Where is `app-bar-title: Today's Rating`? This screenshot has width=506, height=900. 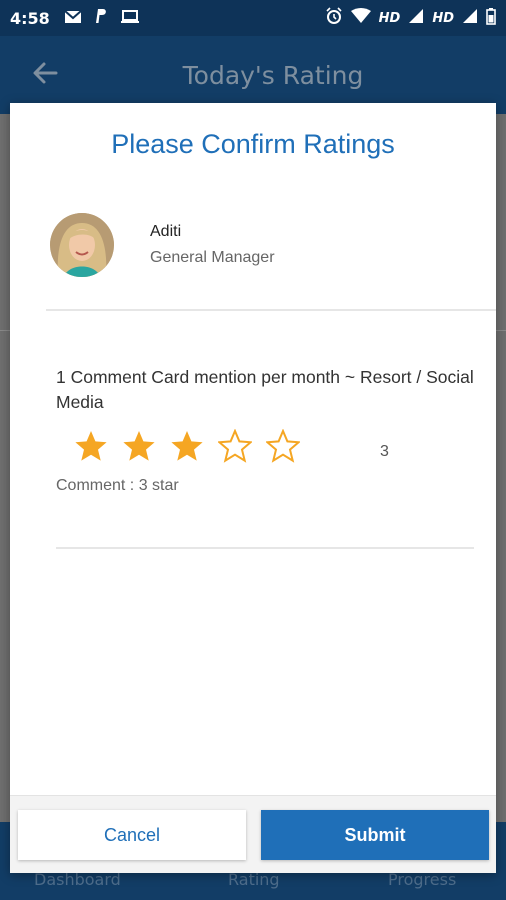
app-bar-title: Today's Rating is located at coordinates (273, 75).